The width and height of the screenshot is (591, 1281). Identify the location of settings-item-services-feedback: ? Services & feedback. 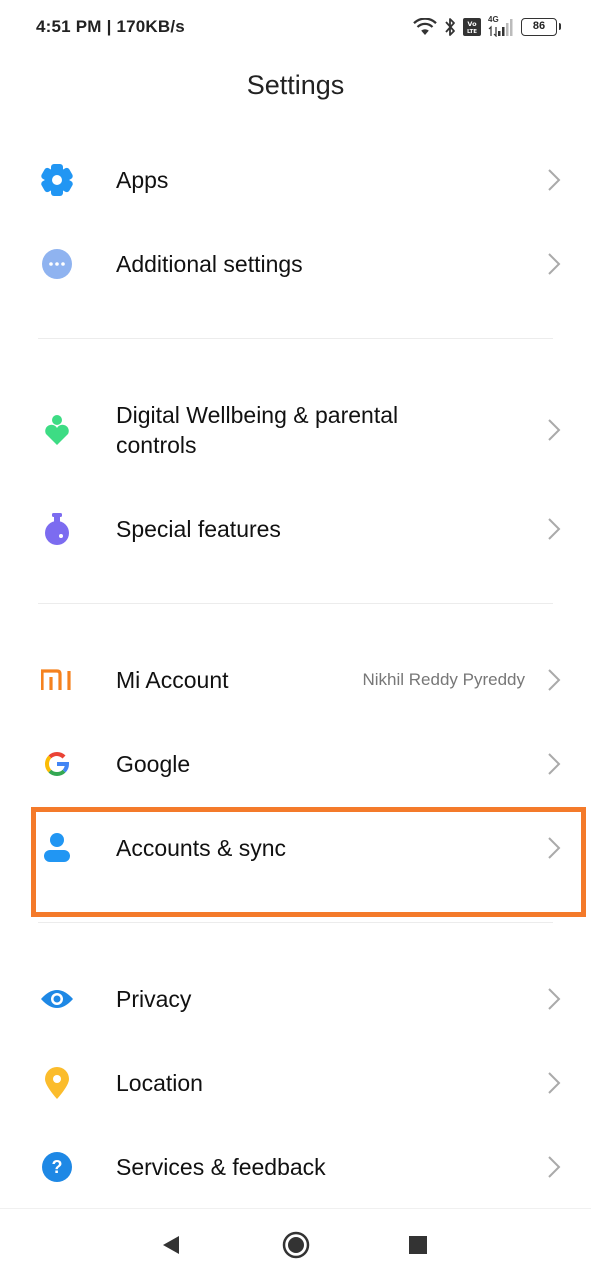
(295, 1167).